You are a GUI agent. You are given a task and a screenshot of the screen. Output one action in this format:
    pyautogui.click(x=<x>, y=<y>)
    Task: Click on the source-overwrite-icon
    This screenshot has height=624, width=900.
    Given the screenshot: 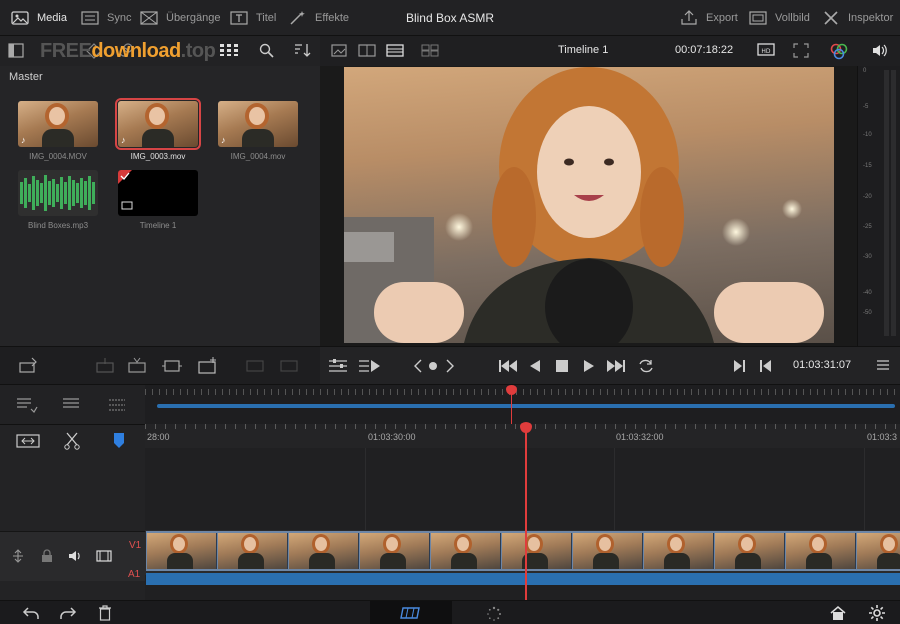 What is the action you would take?
    pyautogui.click(x=289, y=366)
    